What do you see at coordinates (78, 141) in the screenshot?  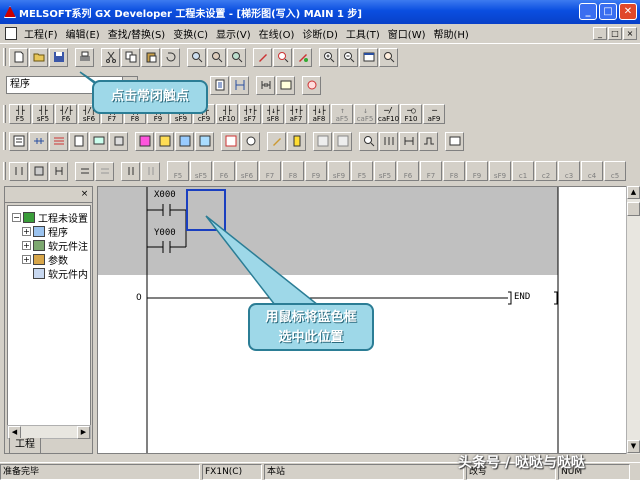 I see `device-comment-icon` at bounding box center [78, 141].